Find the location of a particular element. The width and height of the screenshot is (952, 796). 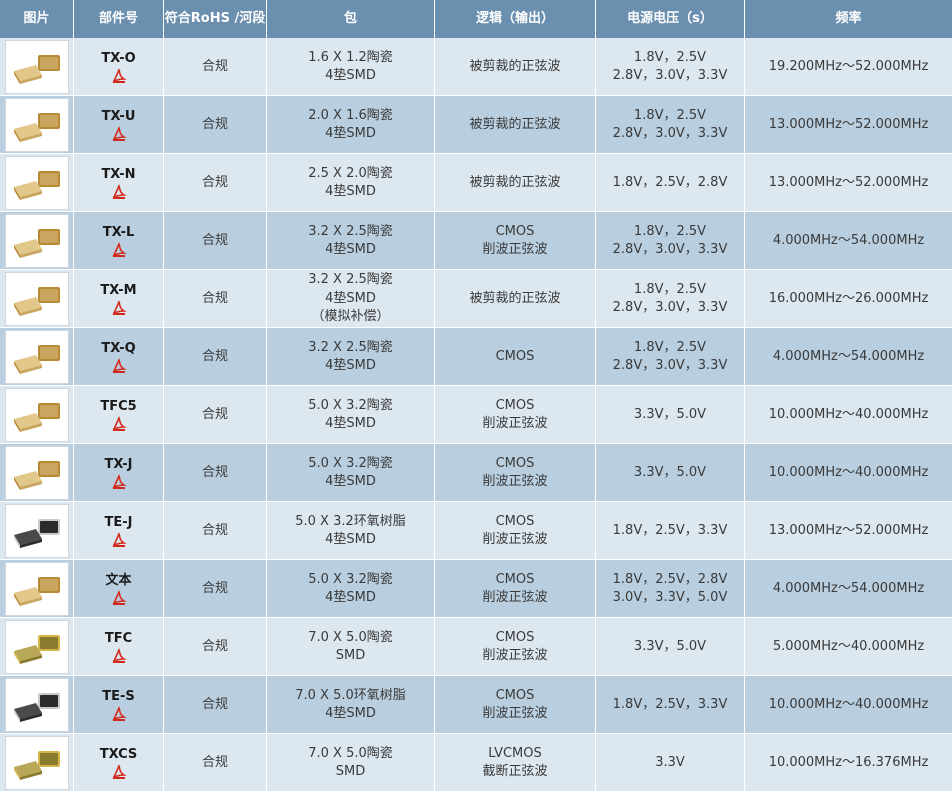

header-rohs: 符合RoHS /河段 is located at coordinates (215, 19).